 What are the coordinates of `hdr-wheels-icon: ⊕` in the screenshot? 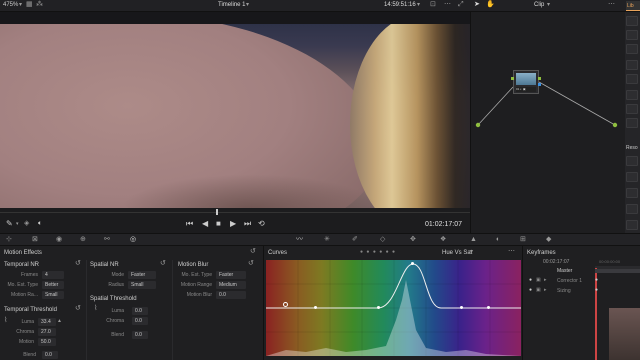 It's located at (83, 240).